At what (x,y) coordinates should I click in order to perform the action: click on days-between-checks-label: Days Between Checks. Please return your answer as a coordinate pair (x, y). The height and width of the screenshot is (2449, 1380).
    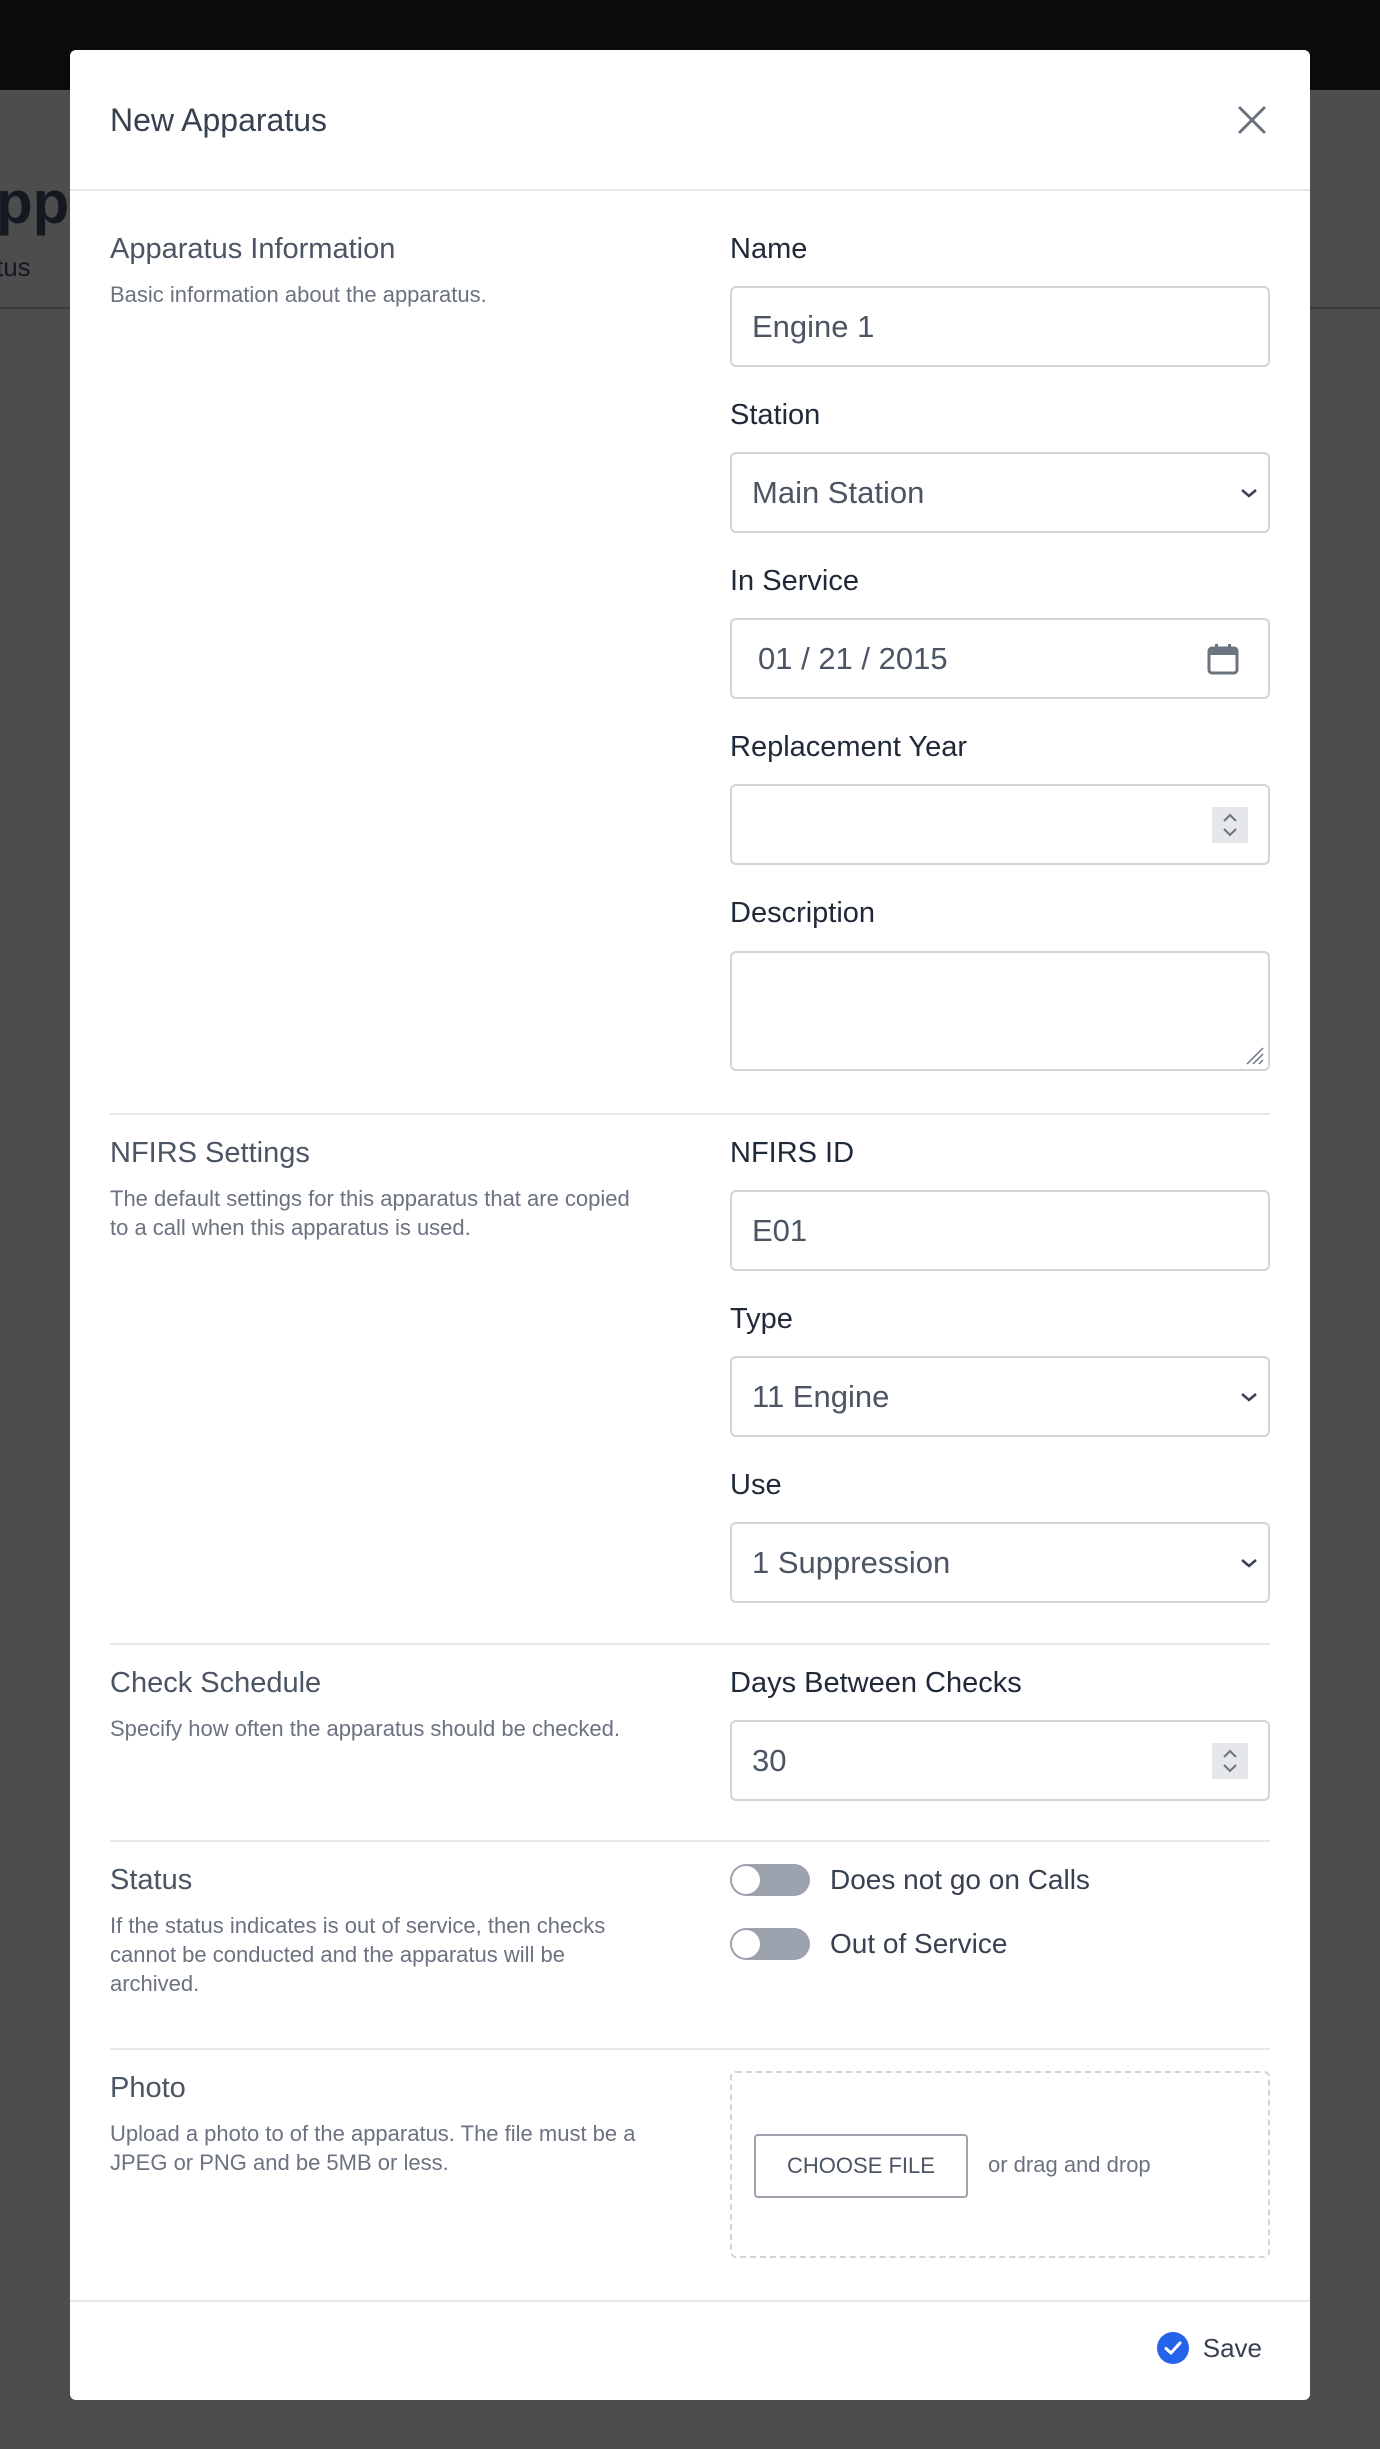
    Looking at the image, I should click on (876, 1683).